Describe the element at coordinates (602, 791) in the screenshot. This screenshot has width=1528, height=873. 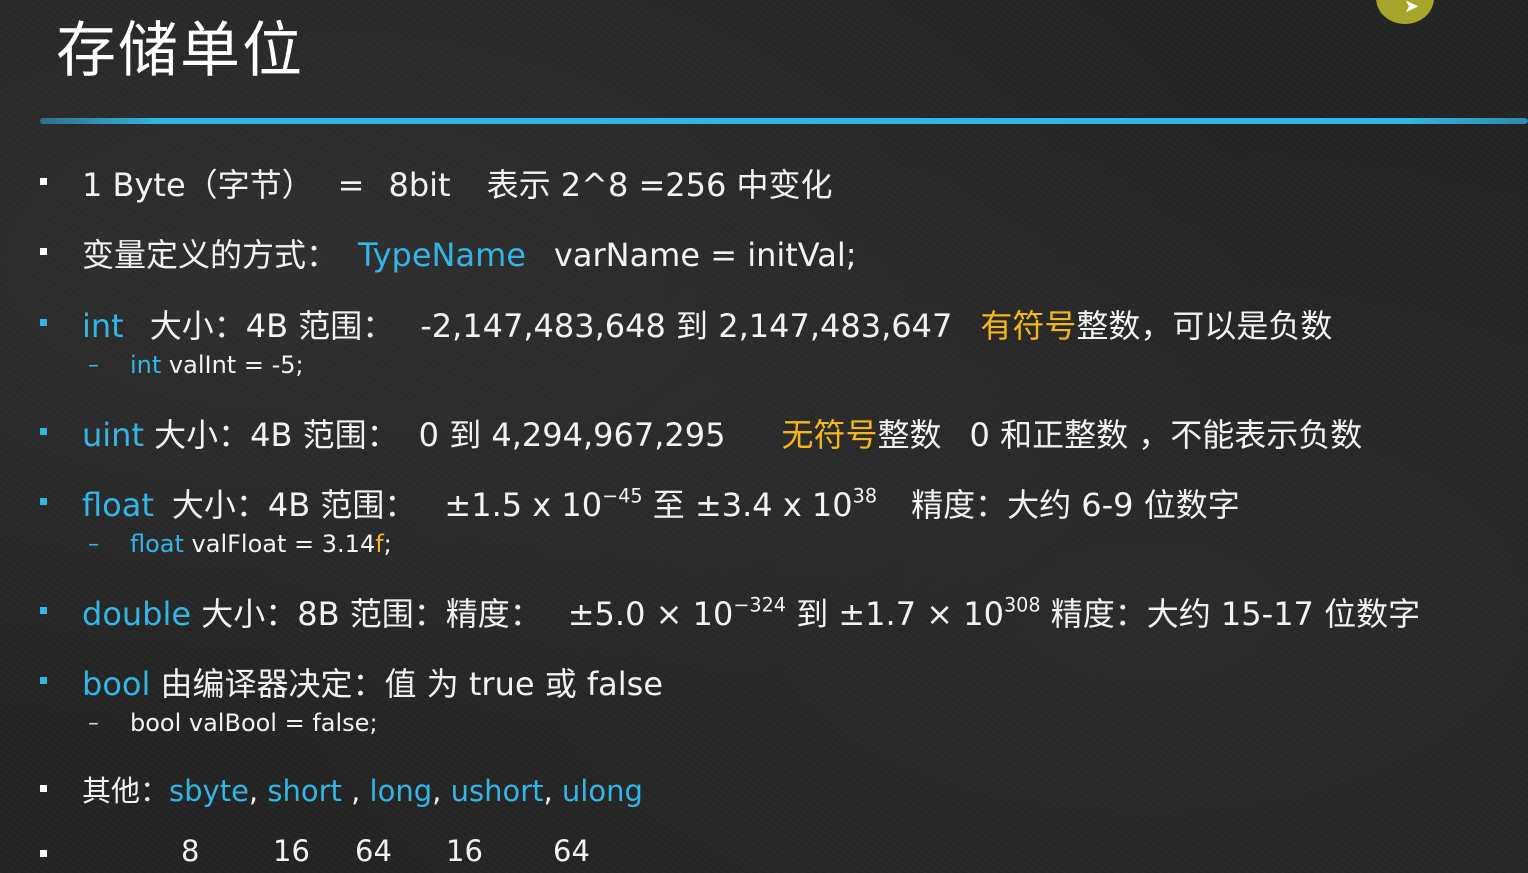
I see `type-ulong: ulong` at that location.